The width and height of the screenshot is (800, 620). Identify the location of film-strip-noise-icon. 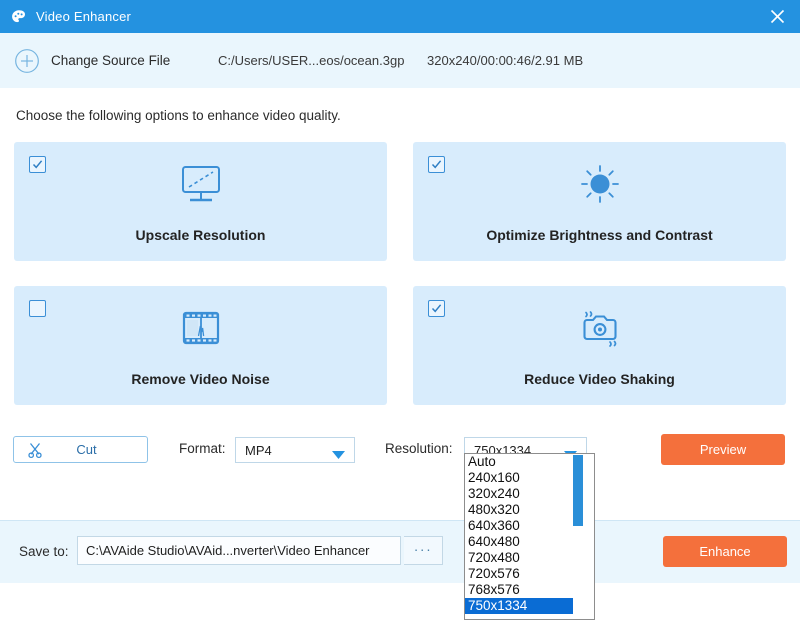
(200, 330).